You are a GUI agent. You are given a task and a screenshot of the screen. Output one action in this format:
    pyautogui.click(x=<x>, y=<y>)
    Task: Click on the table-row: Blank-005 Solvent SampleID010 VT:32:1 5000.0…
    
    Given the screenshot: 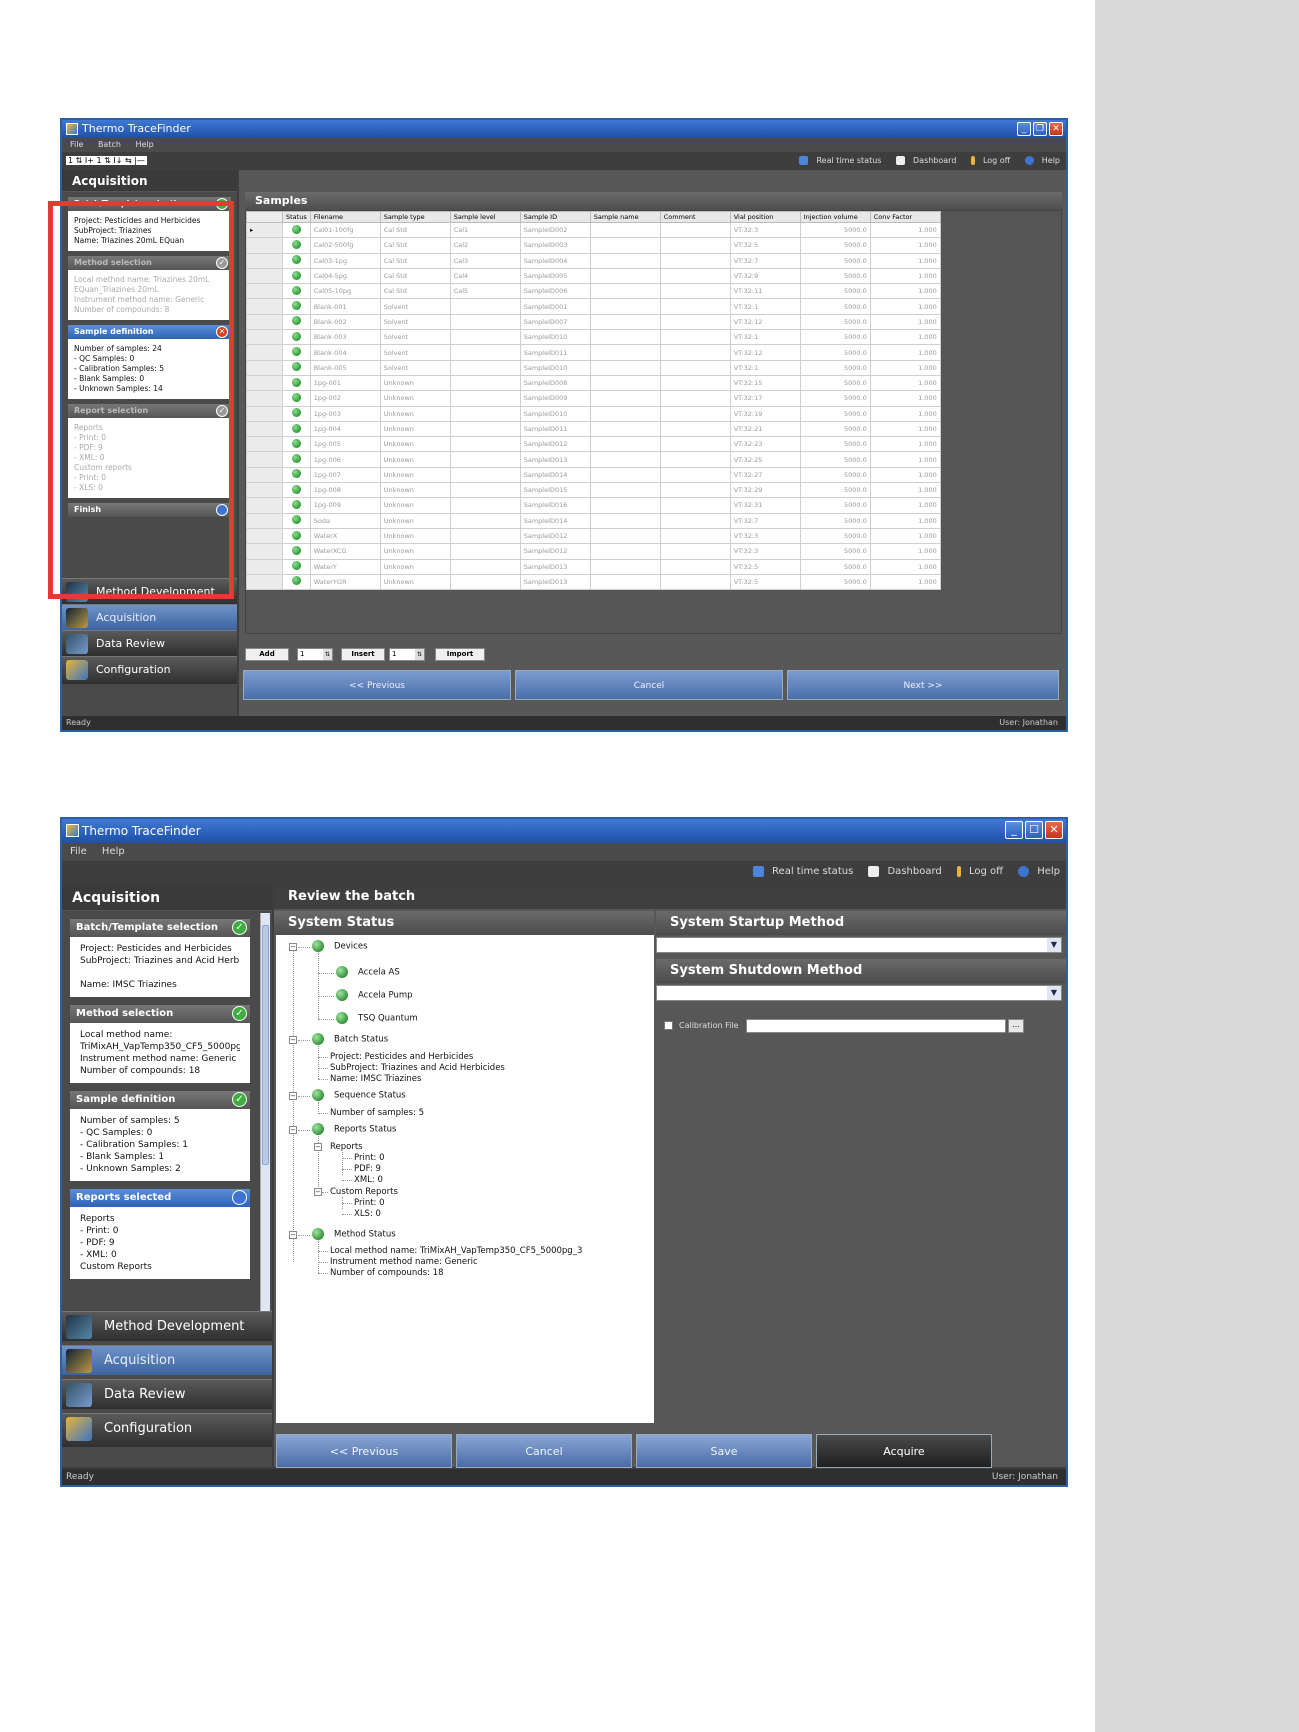 What is the action you would take?
    pyautogui.click(x=593, y=367)
    